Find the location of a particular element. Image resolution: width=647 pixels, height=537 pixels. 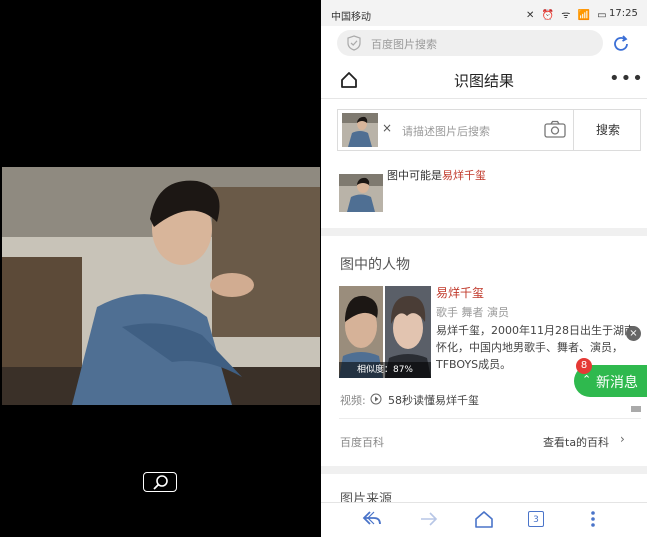

shield-icon is located at coordinates (354, 43).